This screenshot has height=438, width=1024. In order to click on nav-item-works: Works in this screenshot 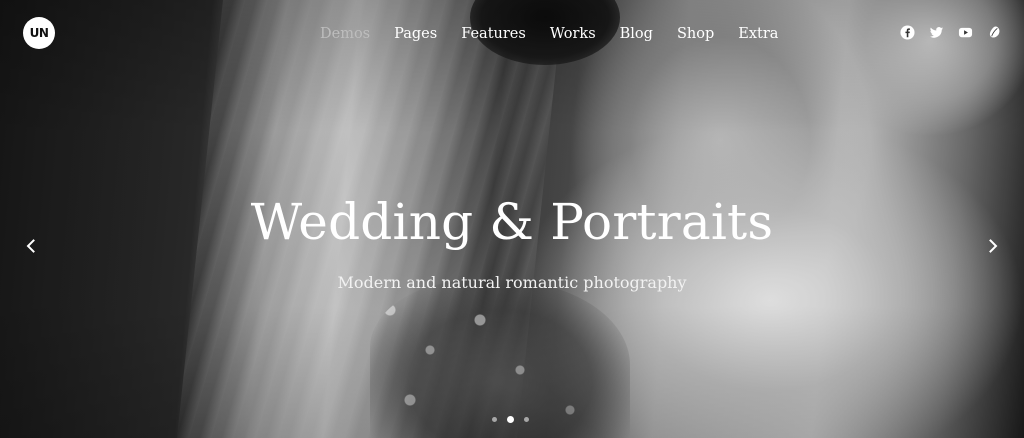, I will do `click(573, 34)`.